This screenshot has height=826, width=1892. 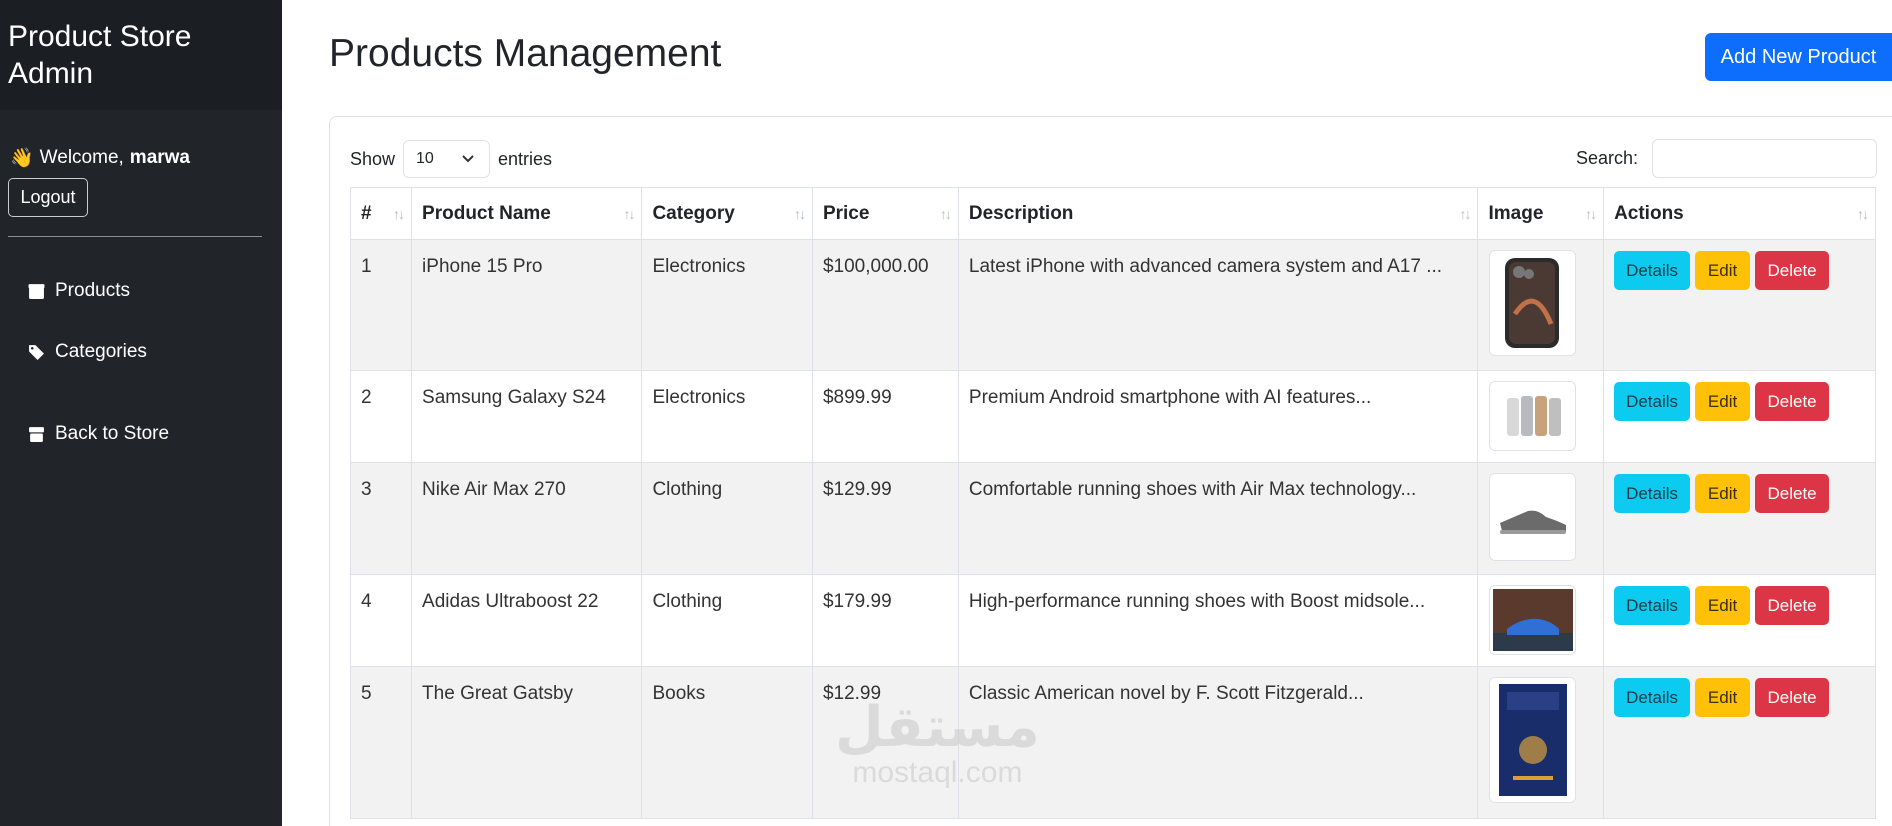 I want to click on brand-title: Product Store Admin, so click(x=141, y=55).